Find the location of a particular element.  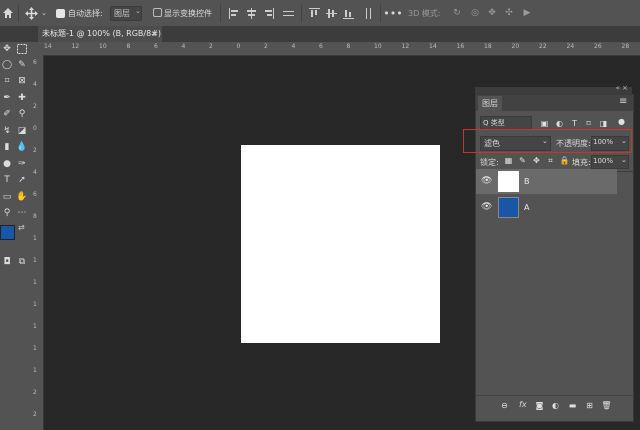

layer-row-b: 👁 B is located at coordinates (546, 181).